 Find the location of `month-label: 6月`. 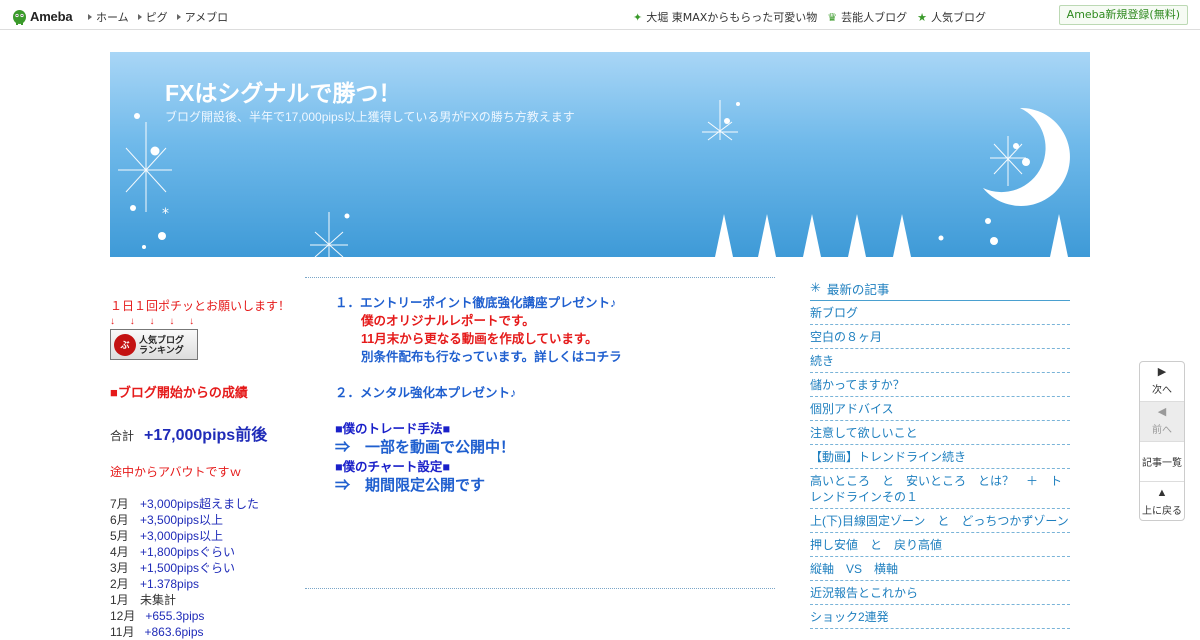

month-label: 6月 is located at coordinates (119, 520).